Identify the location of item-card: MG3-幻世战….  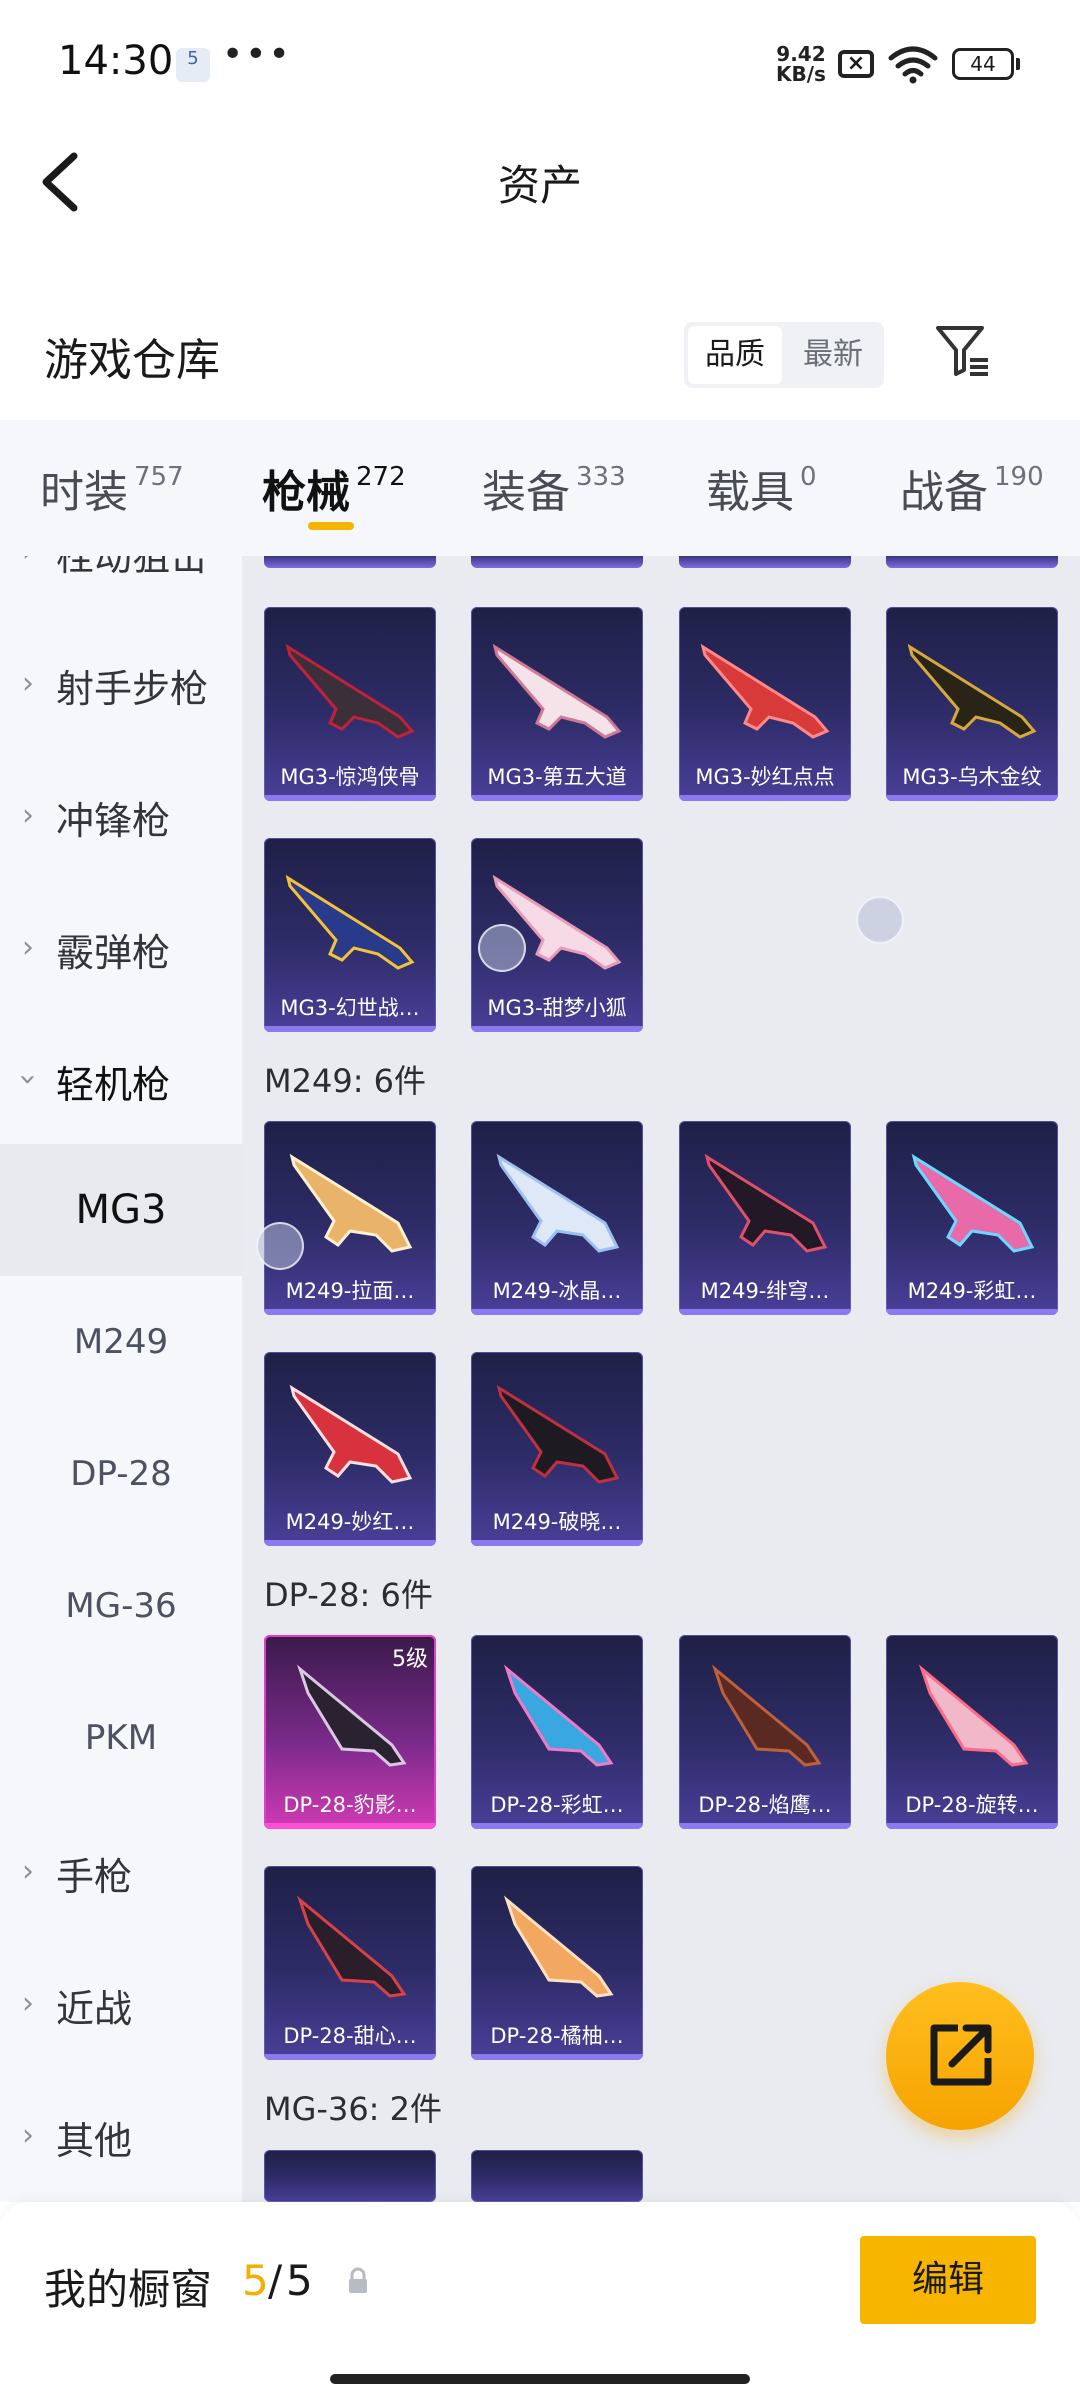
(350, 935).